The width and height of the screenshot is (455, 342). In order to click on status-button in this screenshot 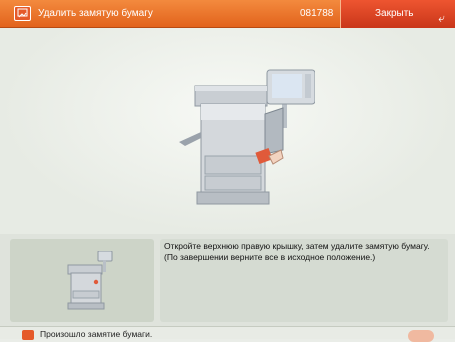, I will do `click(421, 336)`.